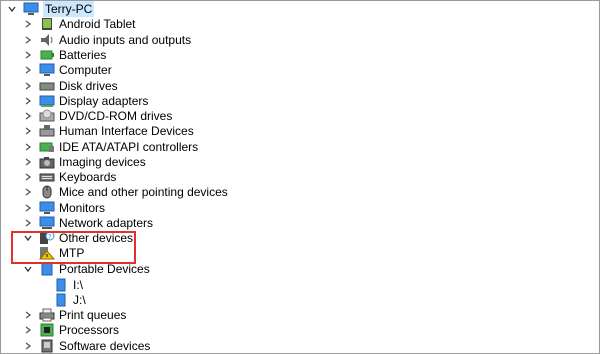  Describe the element at coordinates (47, 162) in the screenshot. I see `camera-icon` at that location.